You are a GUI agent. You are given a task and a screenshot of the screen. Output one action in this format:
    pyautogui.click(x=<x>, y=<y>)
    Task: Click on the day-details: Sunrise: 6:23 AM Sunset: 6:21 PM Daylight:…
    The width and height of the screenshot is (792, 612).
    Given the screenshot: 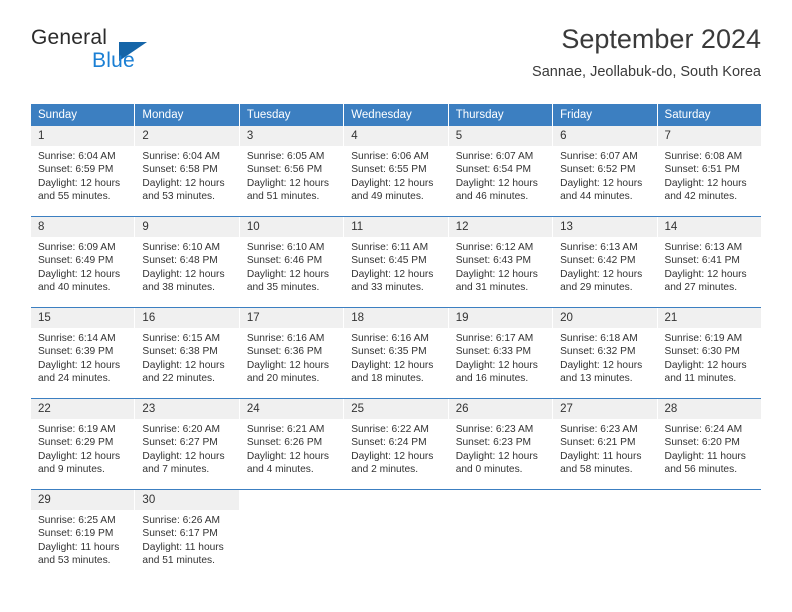 What is the action you would take?
    pyautogui.click(x=604, y=448)
    